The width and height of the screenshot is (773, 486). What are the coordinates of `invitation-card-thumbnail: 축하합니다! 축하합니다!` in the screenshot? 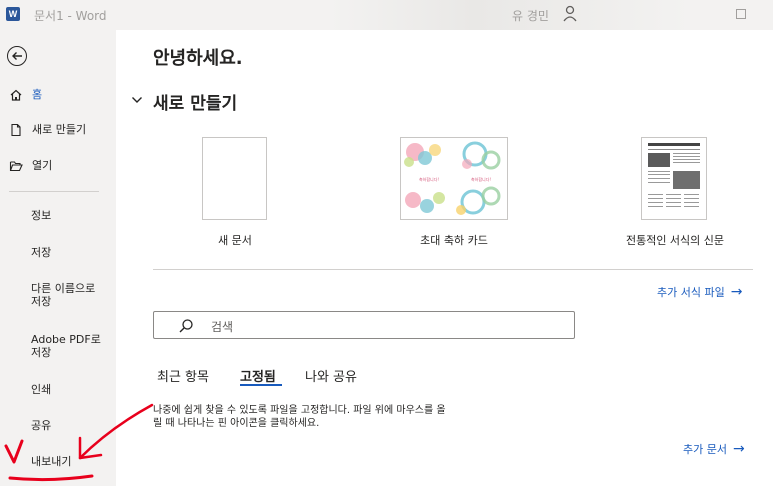 It's located at (452, 178).